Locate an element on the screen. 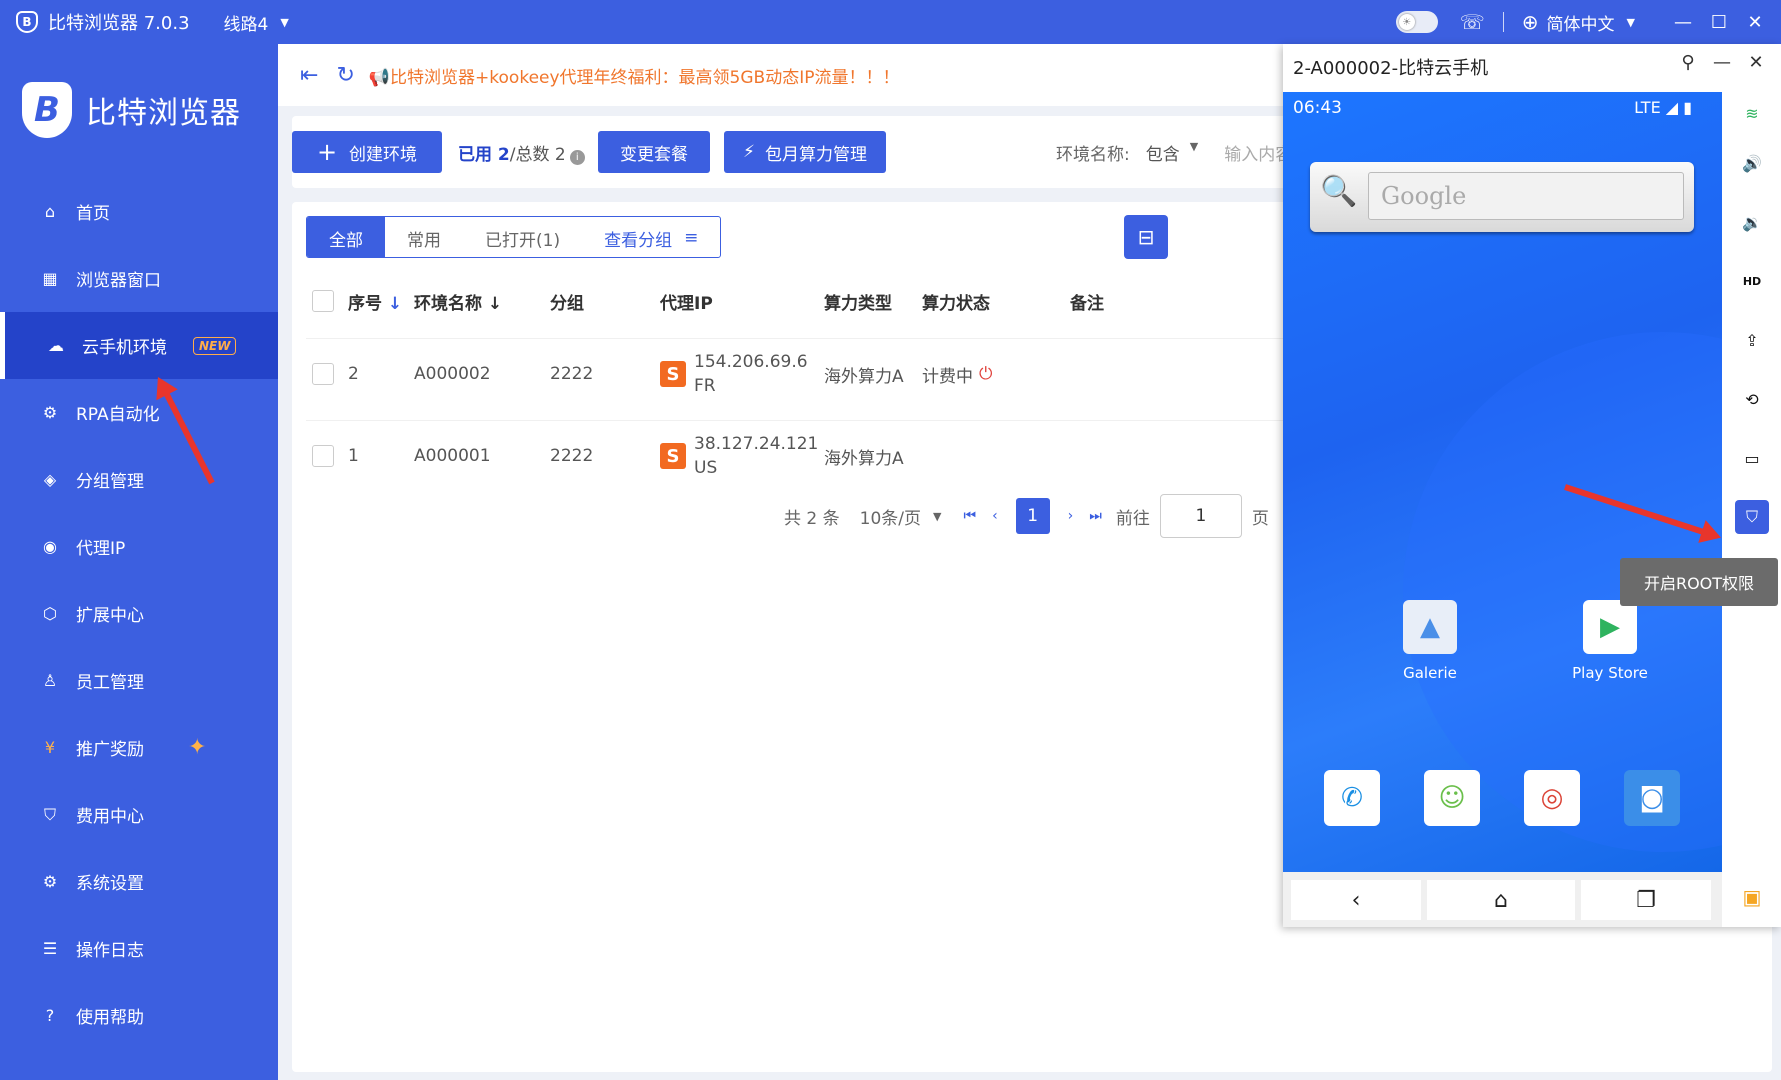  row-type: 海外算力A is located at coordinates (864, 376).